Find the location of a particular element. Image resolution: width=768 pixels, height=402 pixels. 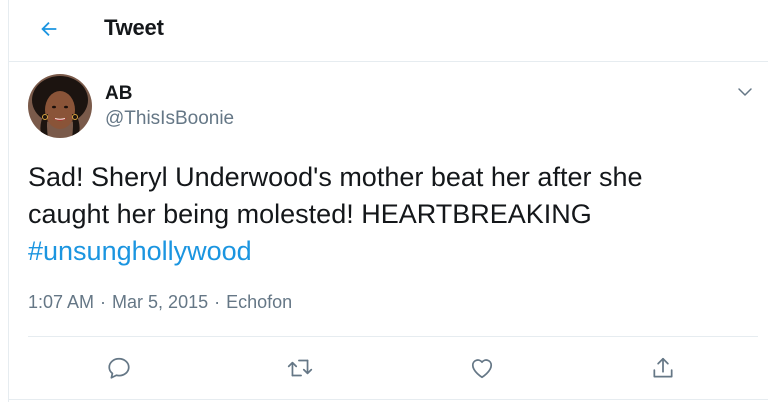

reply-button is located at coordinates (119, 368).